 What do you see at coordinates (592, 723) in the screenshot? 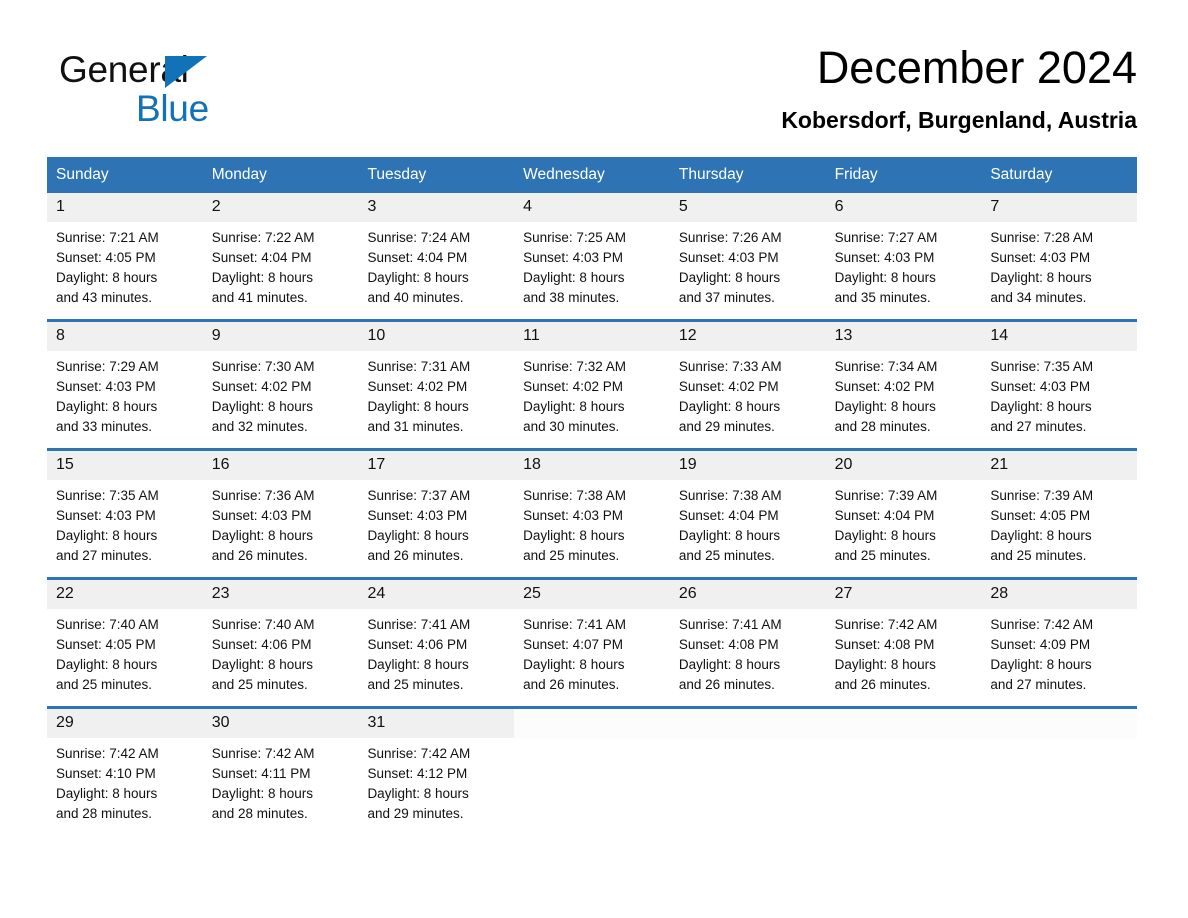
I see `week-daynum-row: 29 30 31` at bounding box center [592, 723].